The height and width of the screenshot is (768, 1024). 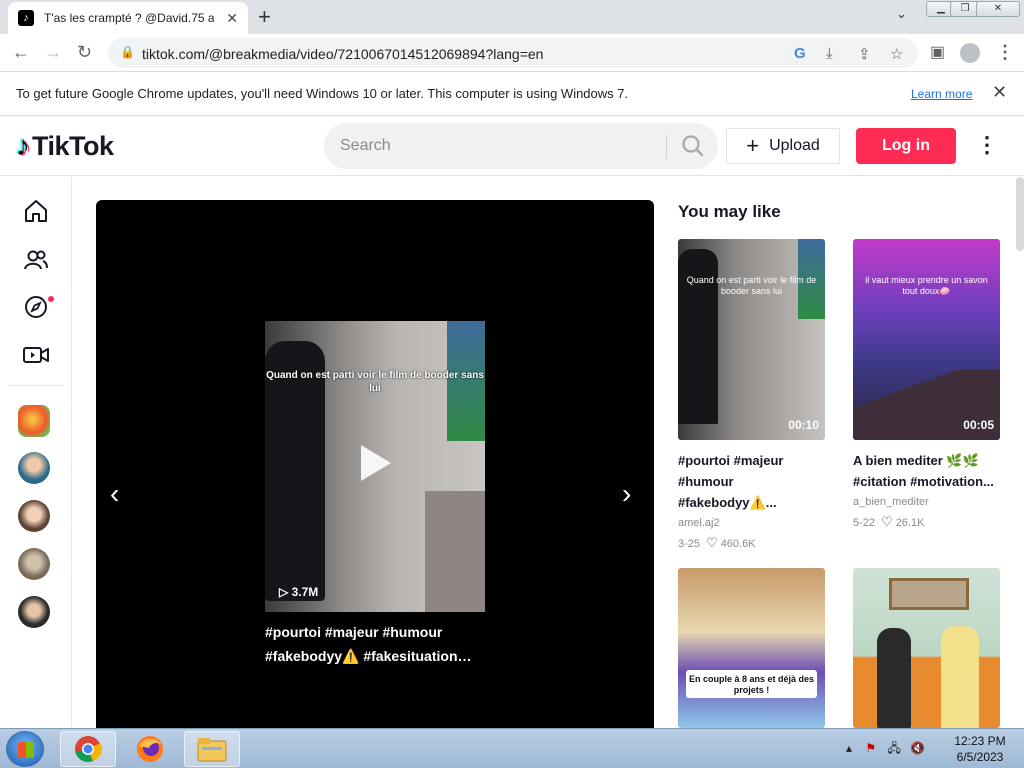 I want to click on volume-muted-icon: 🔇, so click(x=917, y=748).